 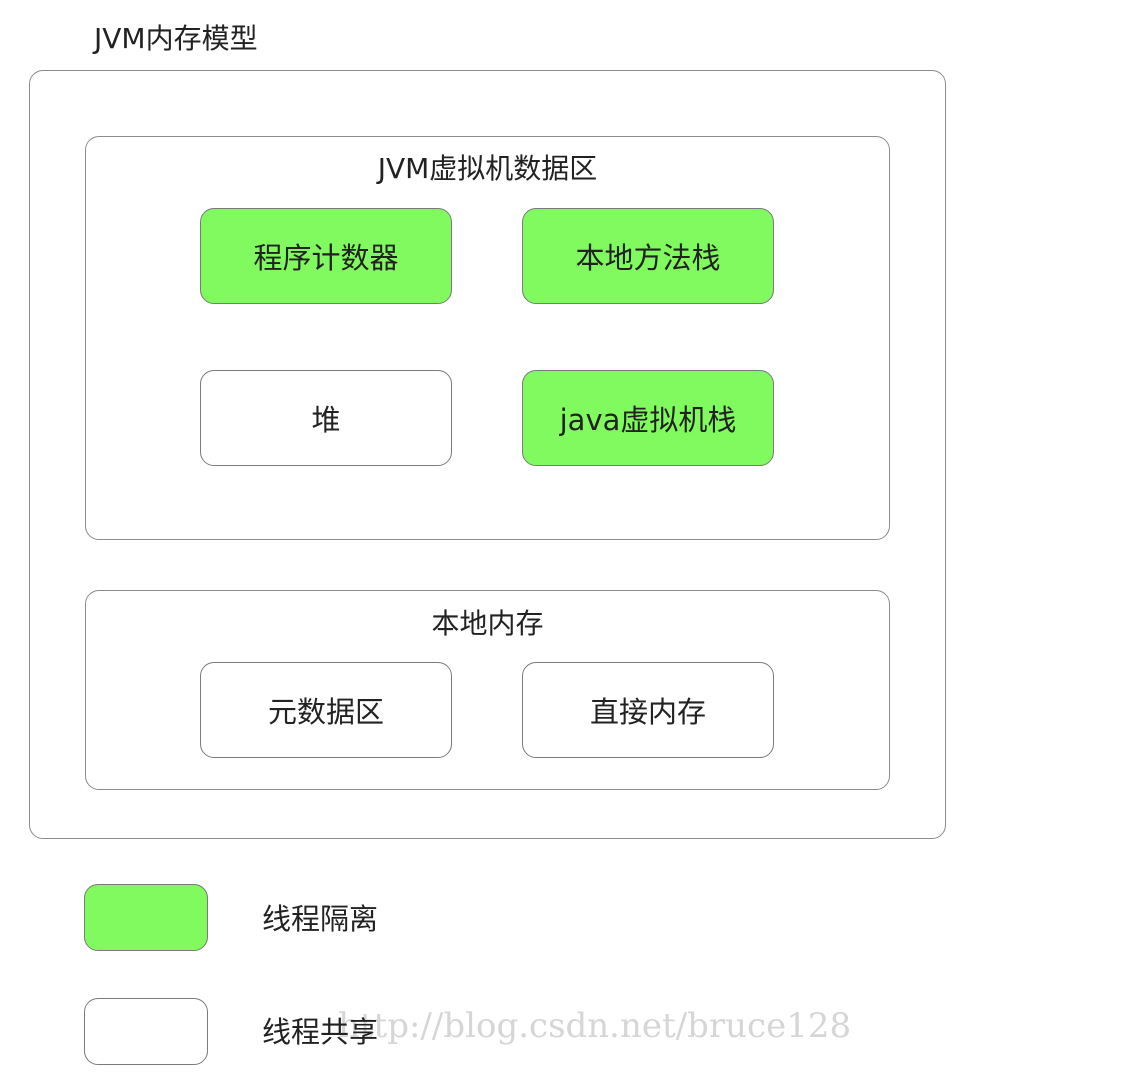 I want to click on legend-swatch-isolated, so click(x=146, y=917).